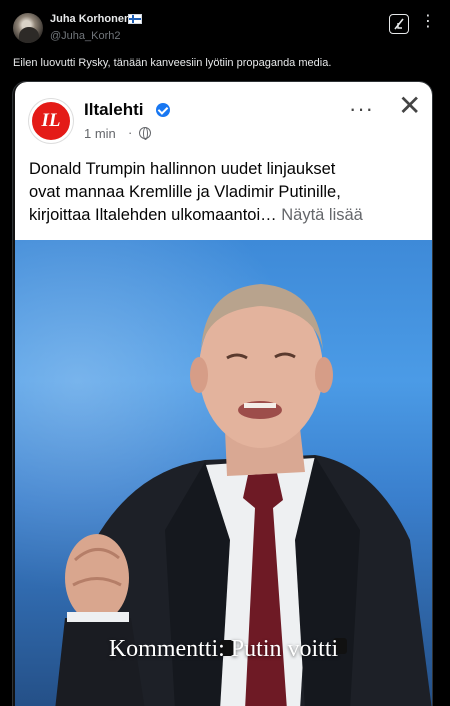 This screenshot has width=450, height=706. What do you see at coordinates (163, 110) in the screenshot?
I see `verified-badge-icon` at bounding box center [163, 110].